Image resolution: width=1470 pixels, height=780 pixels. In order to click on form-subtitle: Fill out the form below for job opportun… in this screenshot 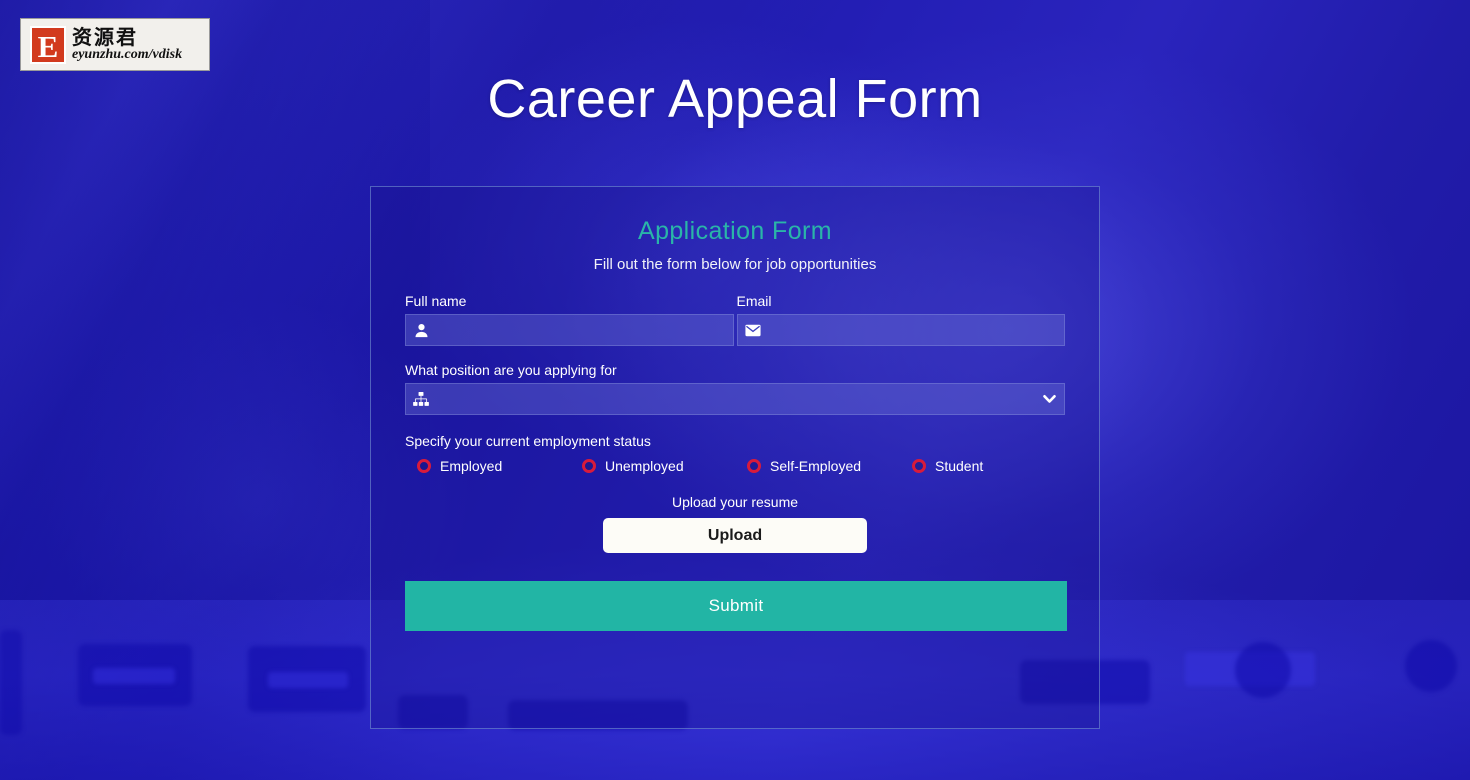, I will do `click(735, 264)`.